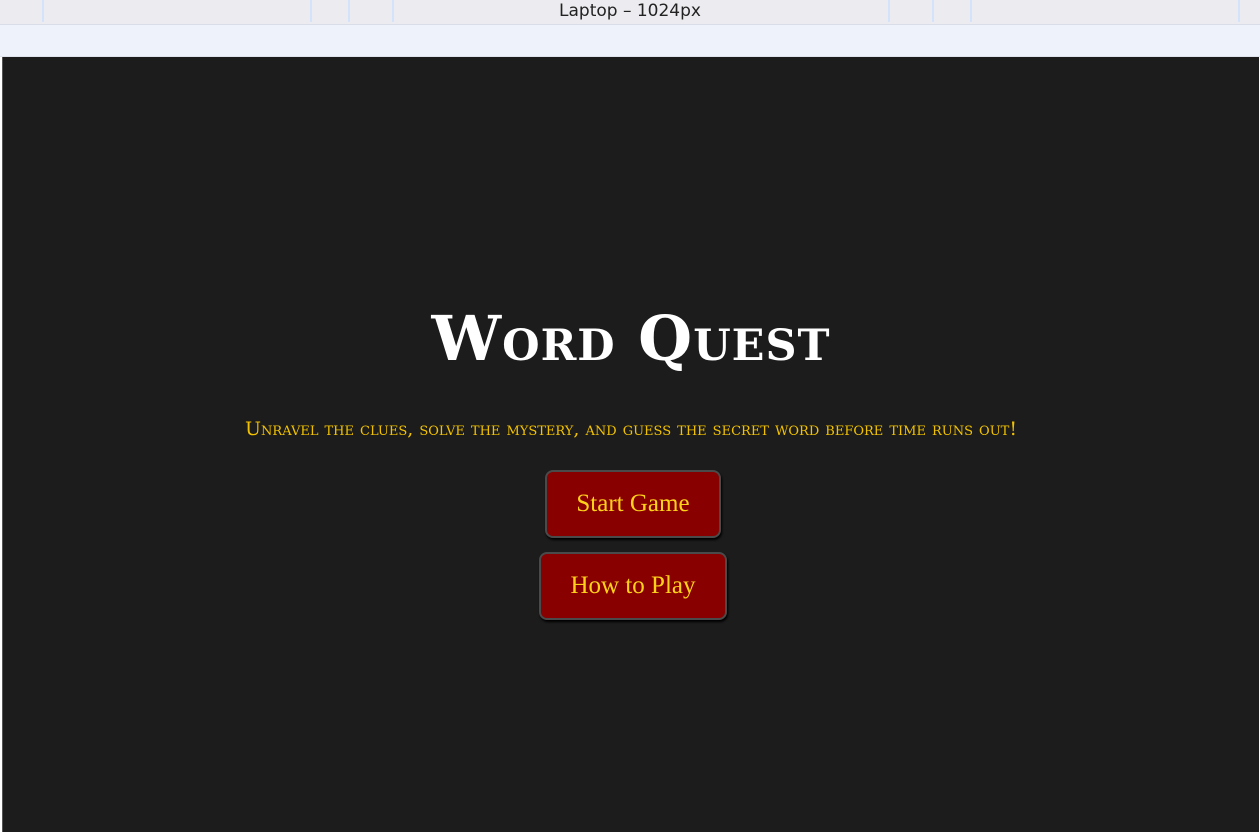  Describe the element at coordinates (630, 41) in the screenshot. I see `ruler-bar` at that location.